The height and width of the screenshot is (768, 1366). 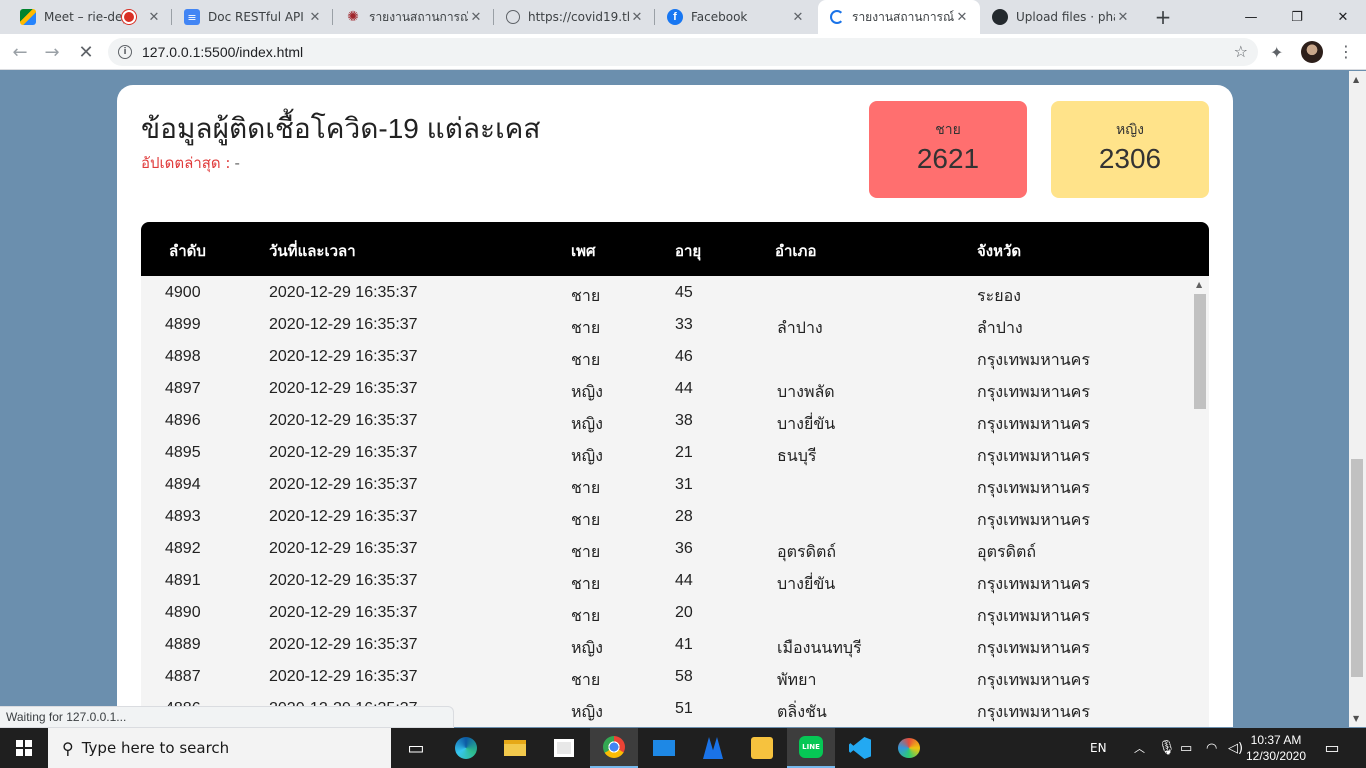 I want to click on table-row: 4899 2020-12-29 16:35:37 ชาย 33 ลำปาง ลำปาง, so click(x=666, y=324).